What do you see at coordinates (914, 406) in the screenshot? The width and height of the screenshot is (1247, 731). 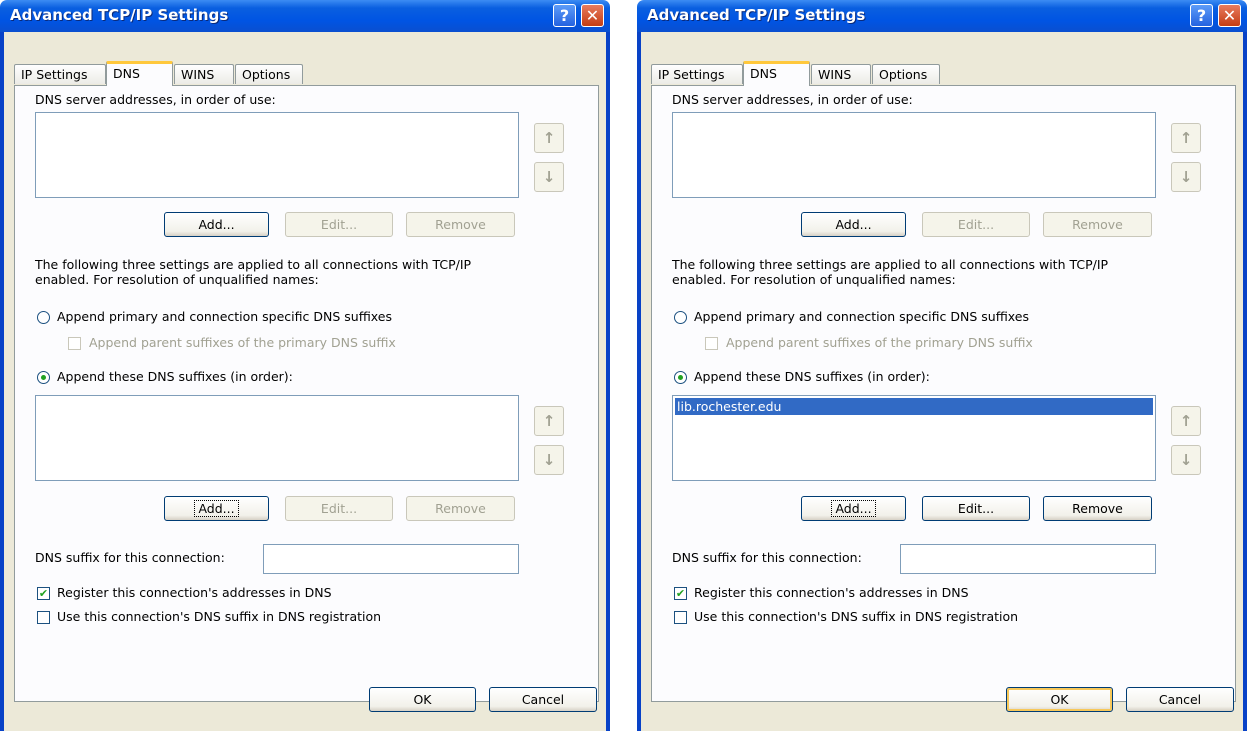 I see `list-item: lib.rochester.edu` at bounding box center [914, 406].